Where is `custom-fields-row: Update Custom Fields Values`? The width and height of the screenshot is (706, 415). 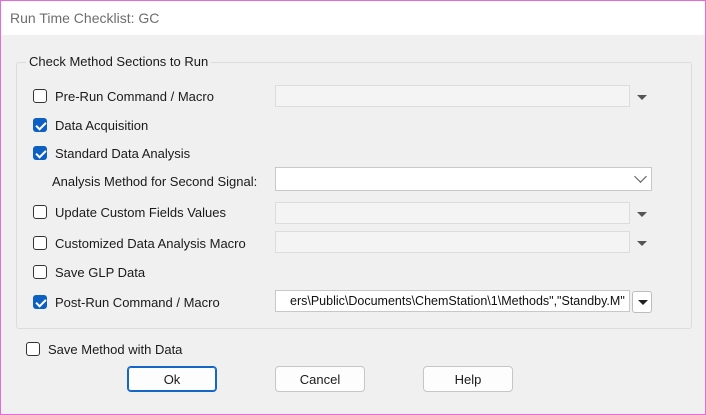
custom-fields-row: Update Custom Fields Values is located at coordinates (129, 212).